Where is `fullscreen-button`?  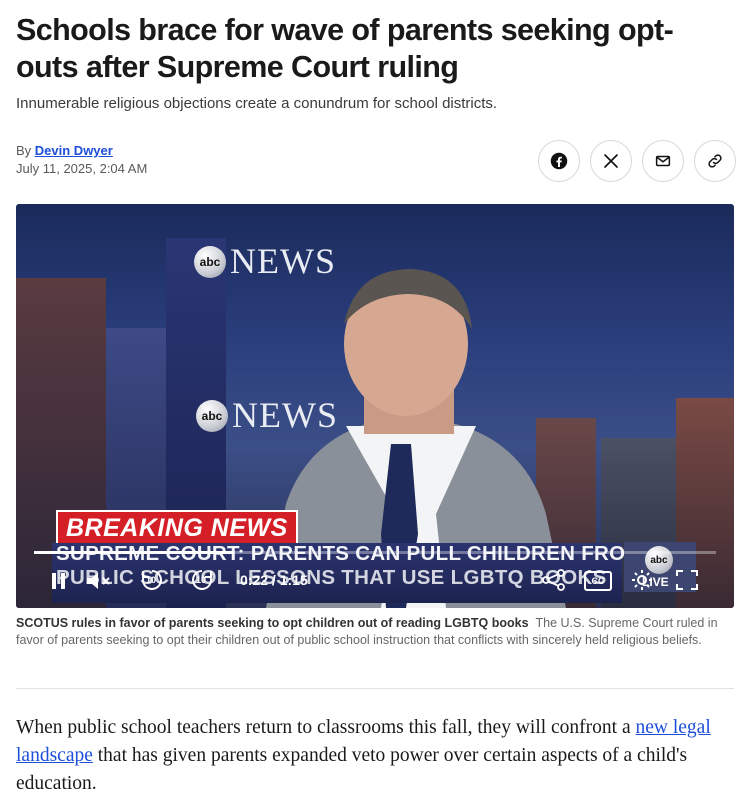
fullscreen-button is located at coordinates (687, 580).